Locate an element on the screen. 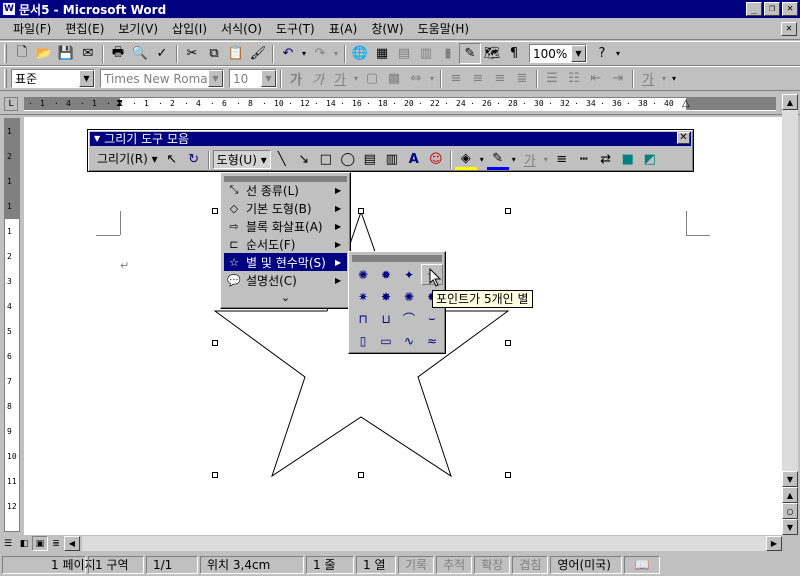 The width and height of the screenshot is (800, 576). oval-icon: ◯ is located at coordinates (348, 160).